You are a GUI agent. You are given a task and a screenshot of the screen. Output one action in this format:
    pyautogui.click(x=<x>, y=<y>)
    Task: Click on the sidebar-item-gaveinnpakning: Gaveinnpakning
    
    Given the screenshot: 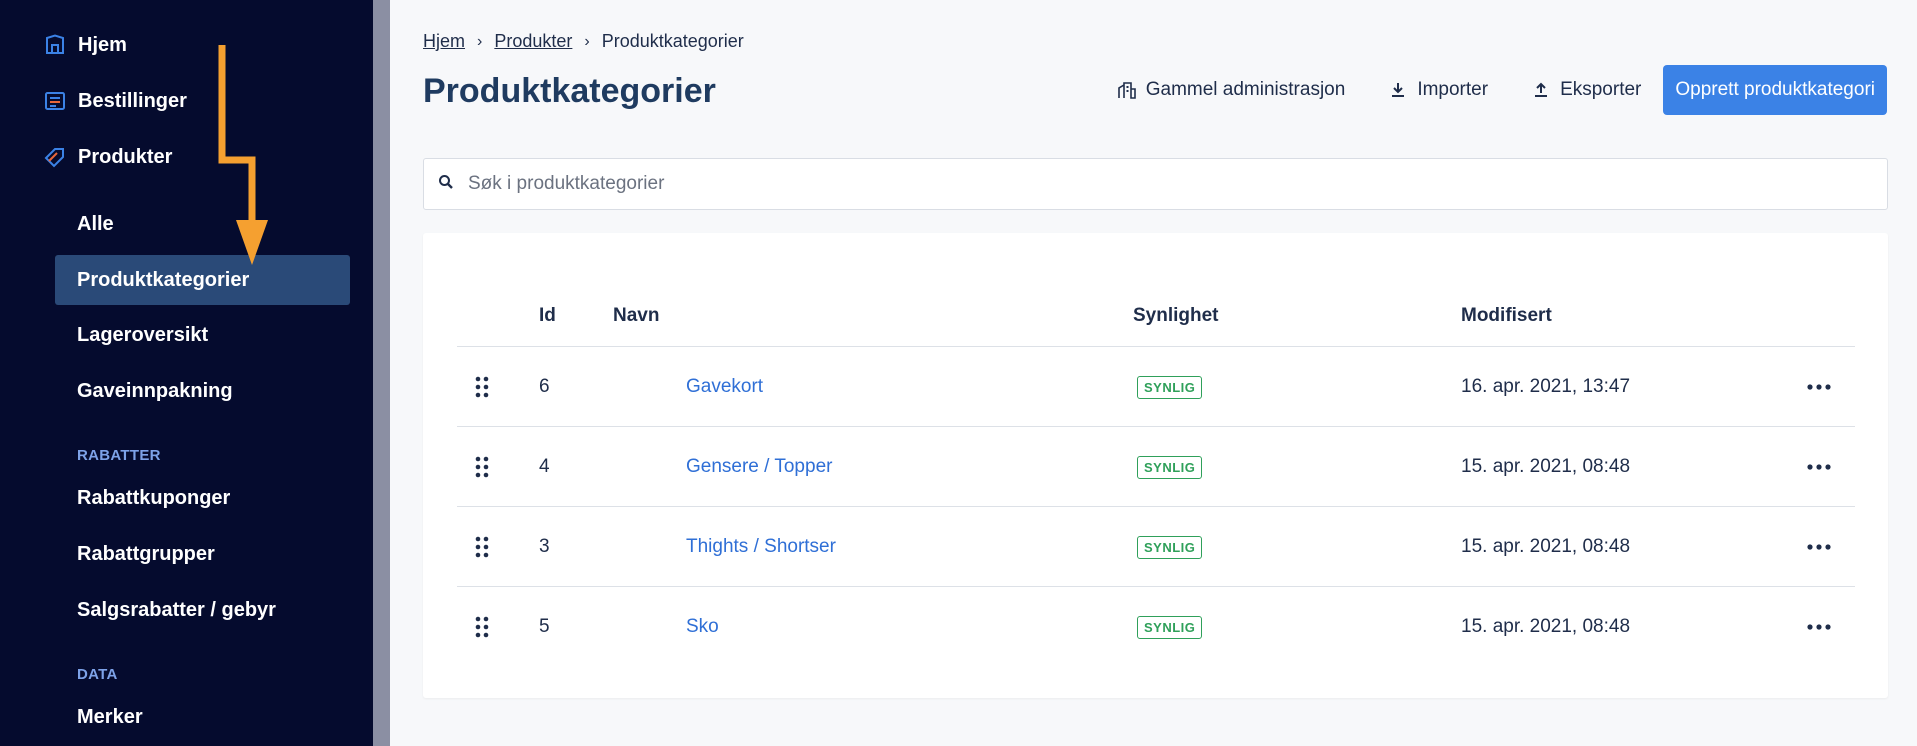 What is the action you would take?
    pyautogui.click(x=202, y=391)
    